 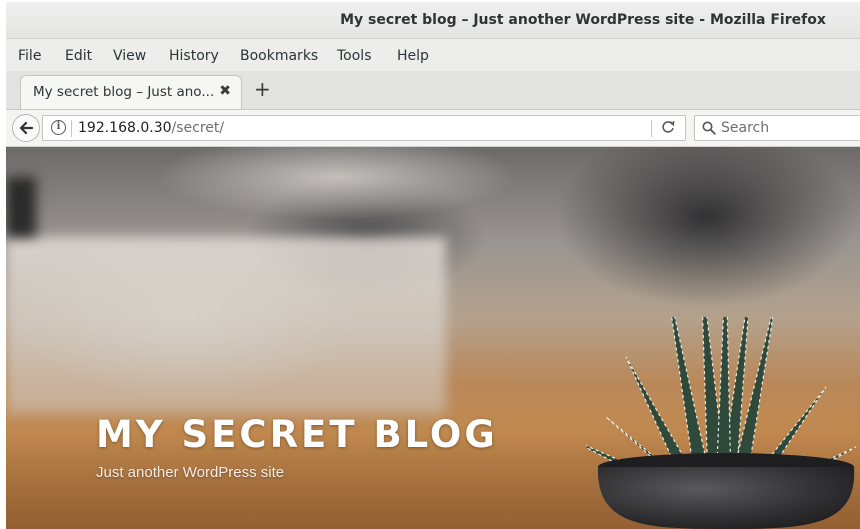 I want to click on back-arrow-icon, so click(x=26, y=128).